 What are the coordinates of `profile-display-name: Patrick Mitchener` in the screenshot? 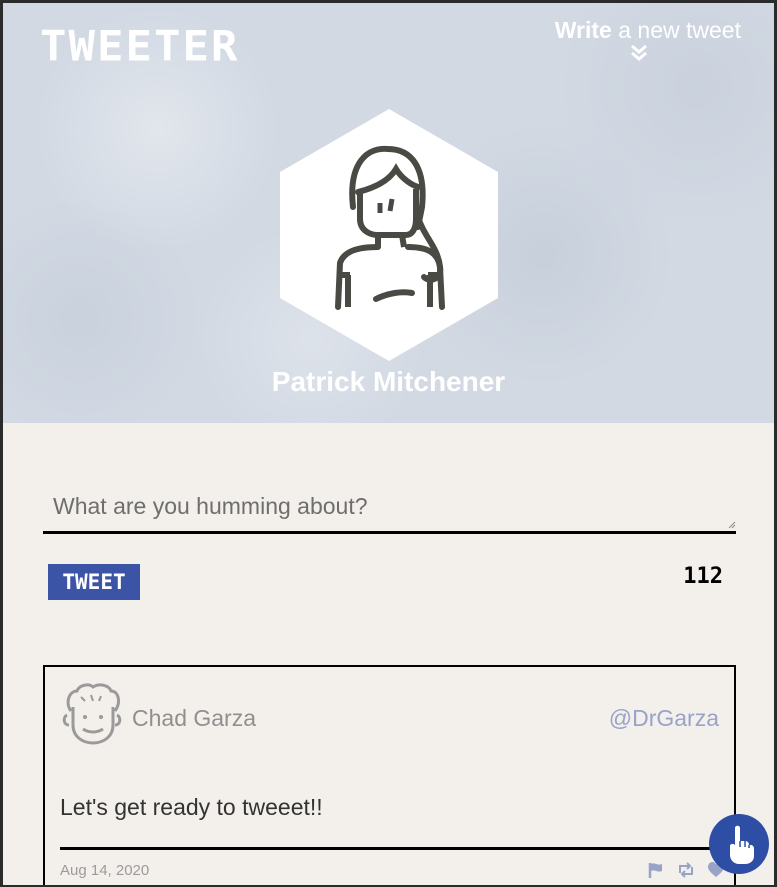 It's located at (388, 381).